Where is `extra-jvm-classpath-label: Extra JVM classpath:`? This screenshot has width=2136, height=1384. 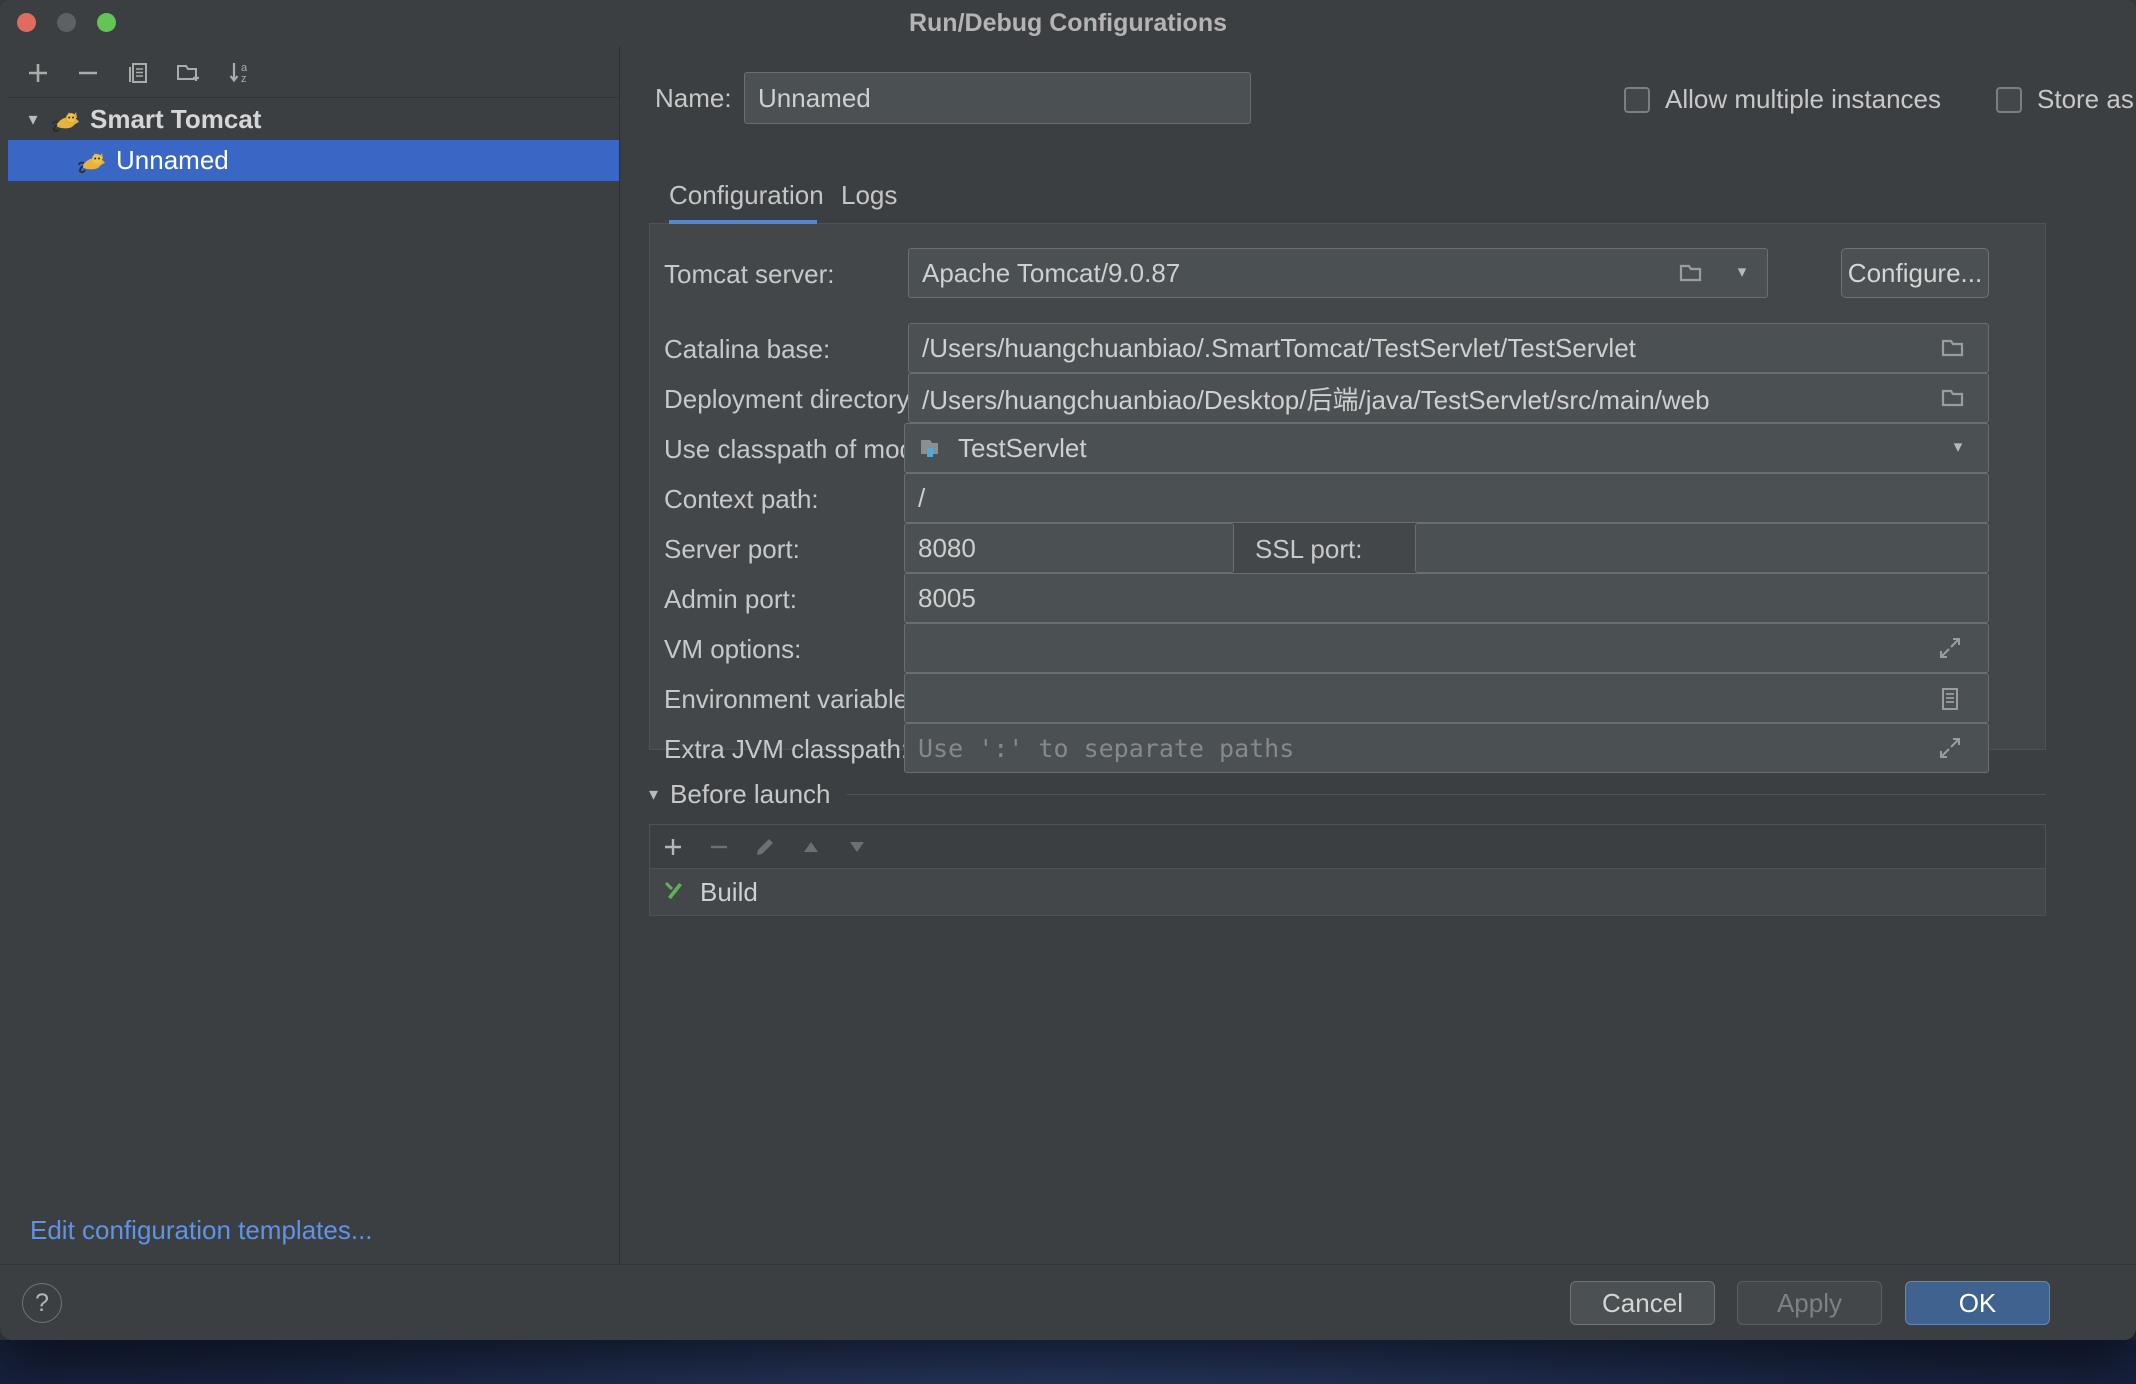 extra-jvm-classpath-label: Extra JVM classpath: is located at coordinates (786, 749).